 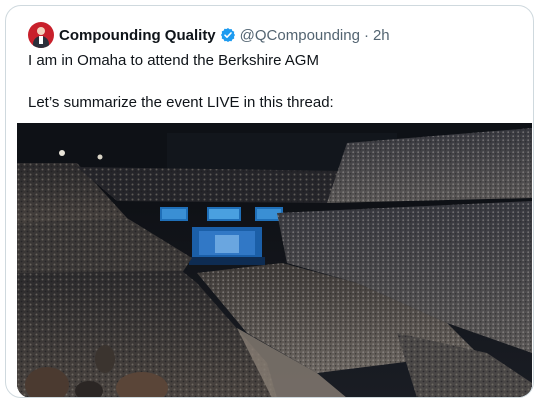 I want to click on verified-badge-icon, so click(x=228, y=35).